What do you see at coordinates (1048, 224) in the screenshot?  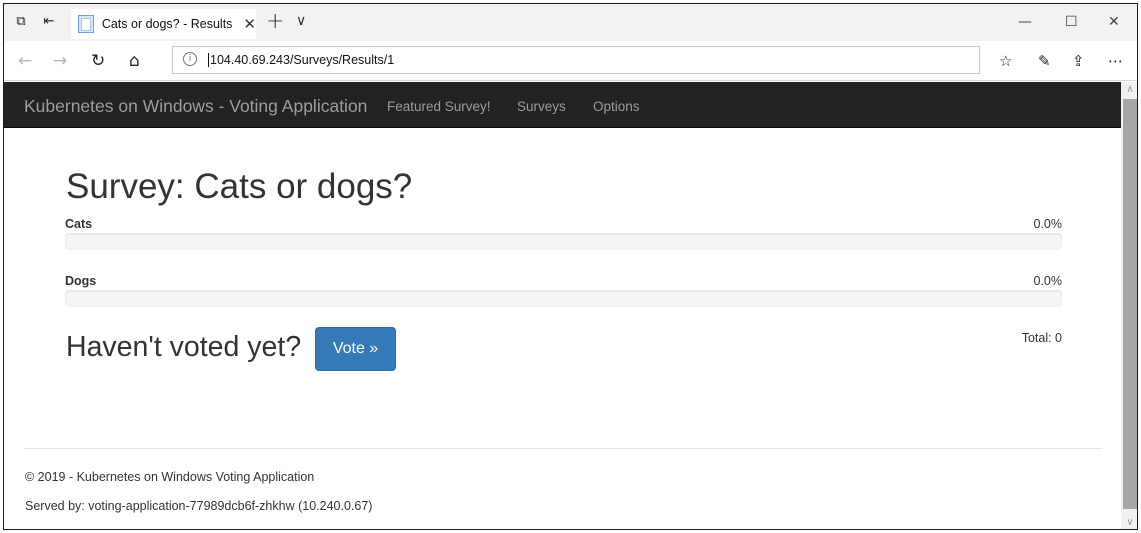 I see `option-percent-cats: 0.0%` at bounding box center [1048, 224].